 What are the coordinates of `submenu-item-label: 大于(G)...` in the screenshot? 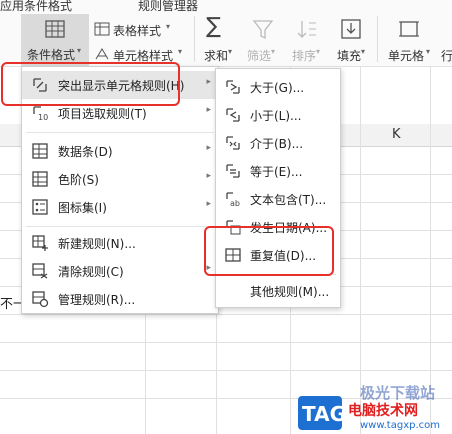 It's located at (277, 88).